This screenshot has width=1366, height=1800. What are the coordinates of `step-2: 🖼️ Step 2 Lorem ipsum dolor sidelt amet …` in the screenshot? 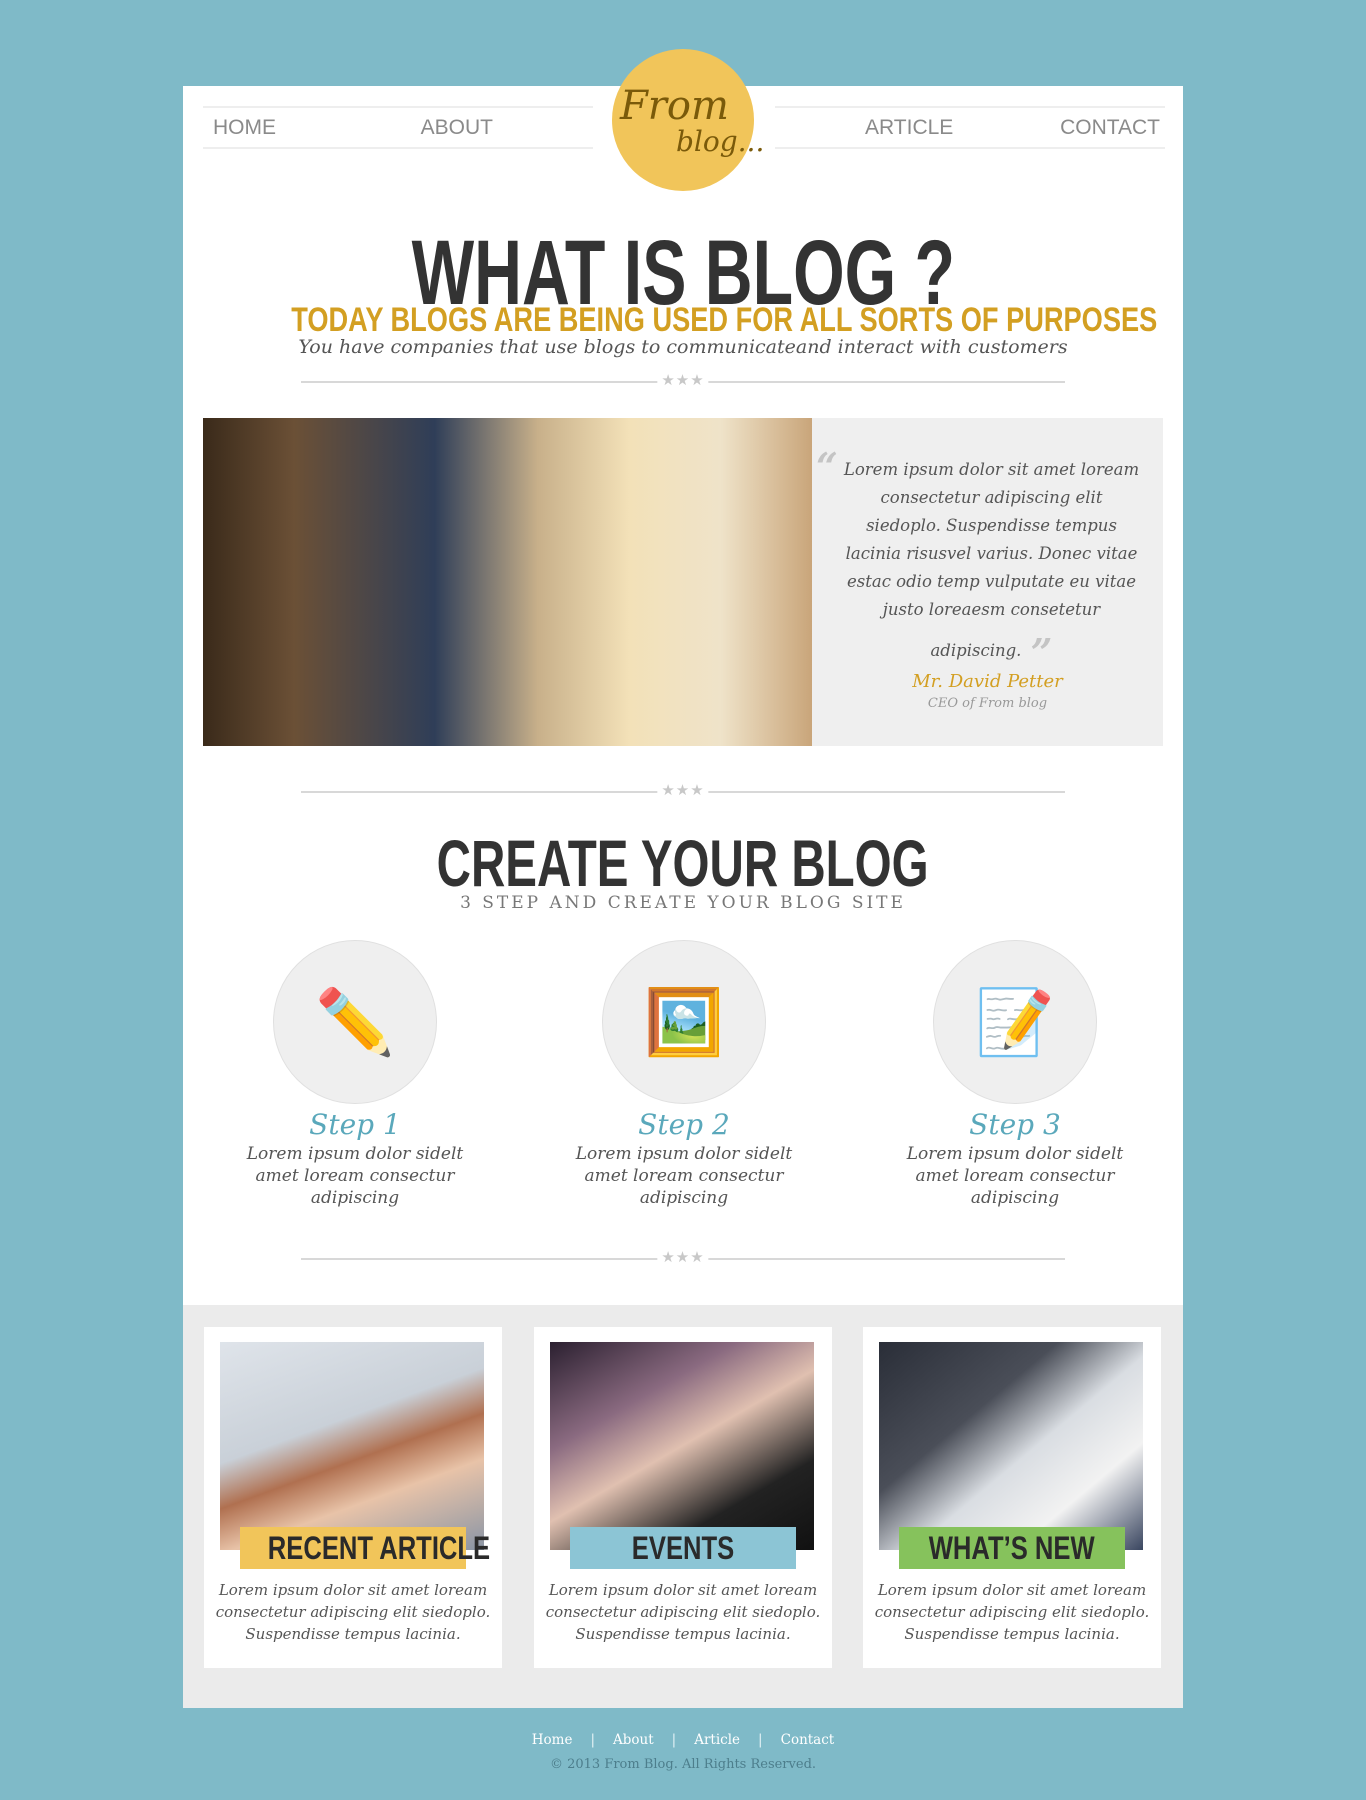 It's located at (684, 1074).